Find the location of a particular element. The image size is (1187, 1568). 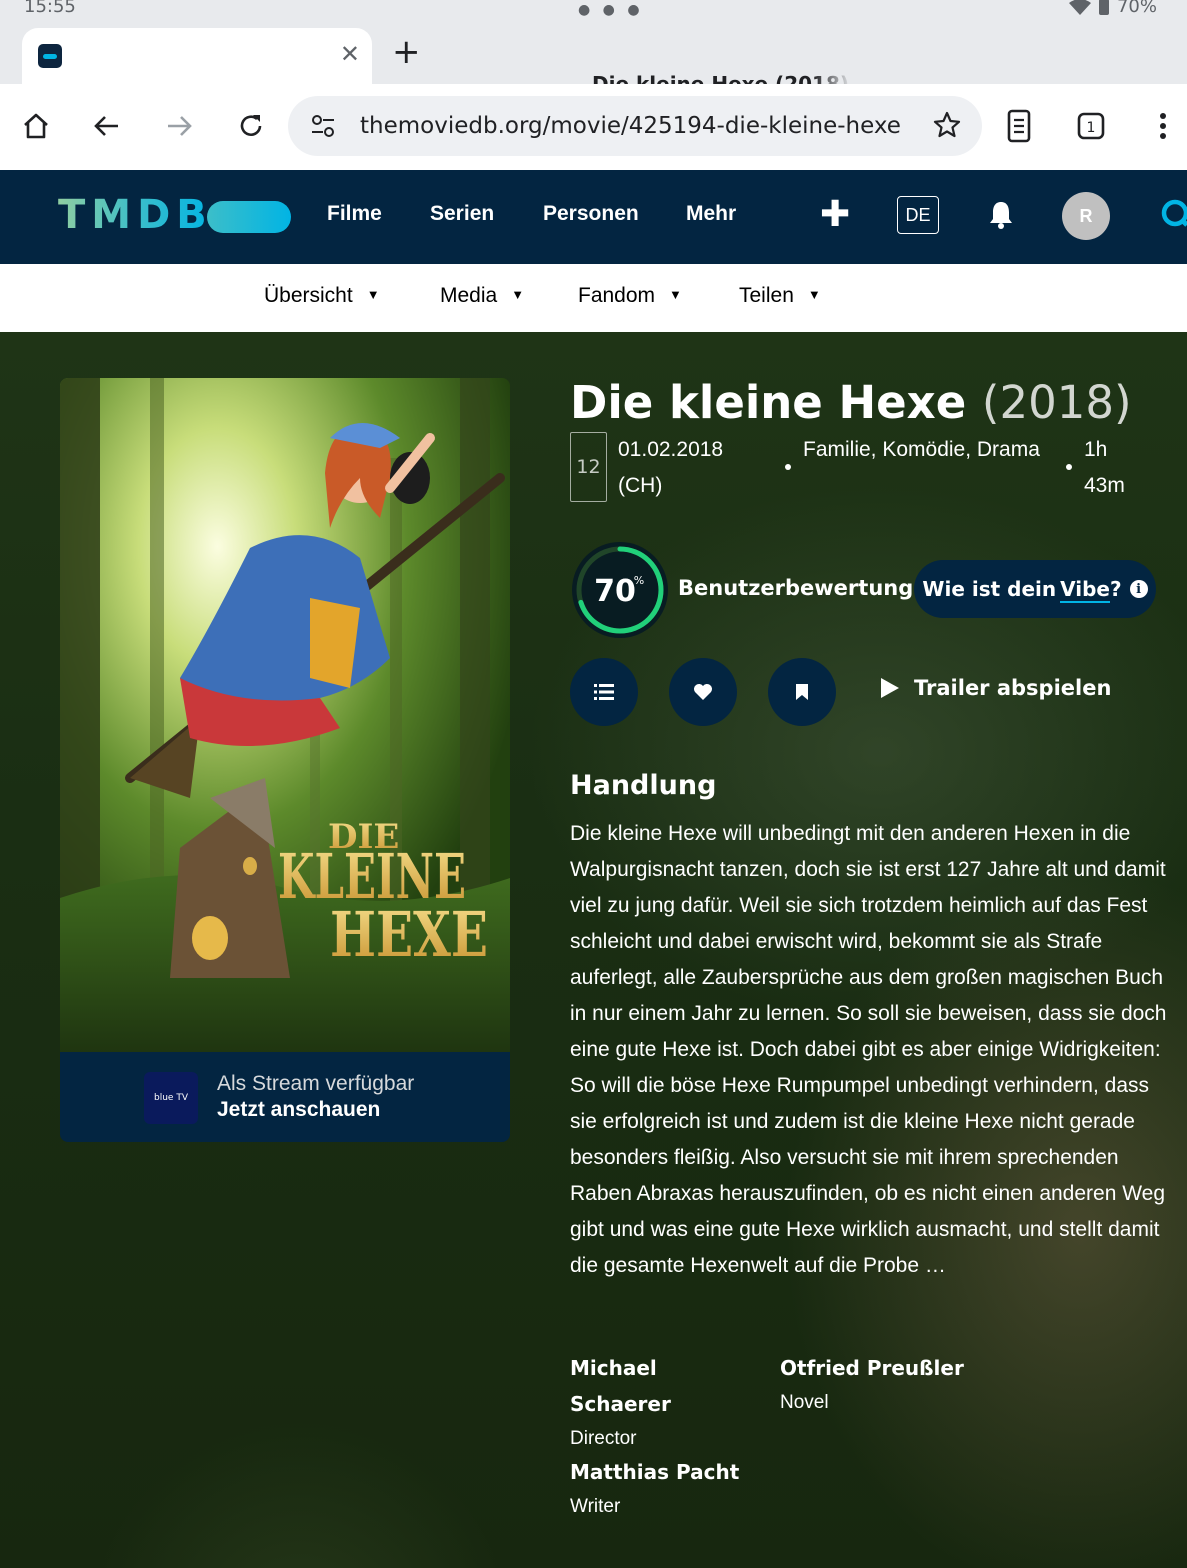

runtime-hours: 1h is located at coordinates (1096, 449).